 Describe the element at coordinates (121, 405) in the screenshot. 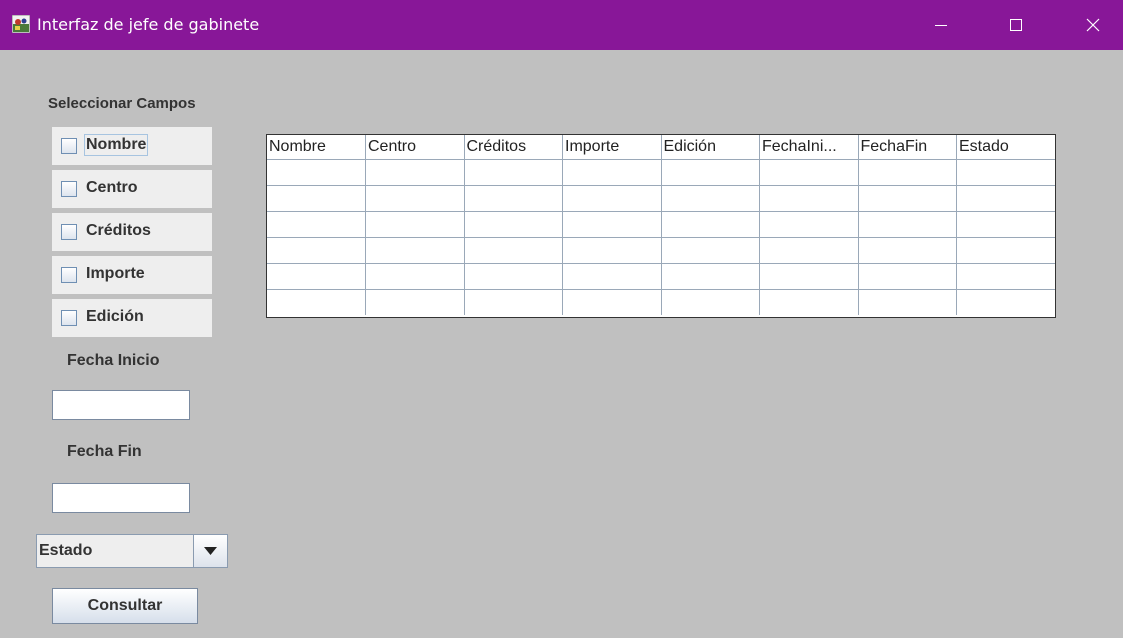

I see `fecha-inicio-input` at that location.